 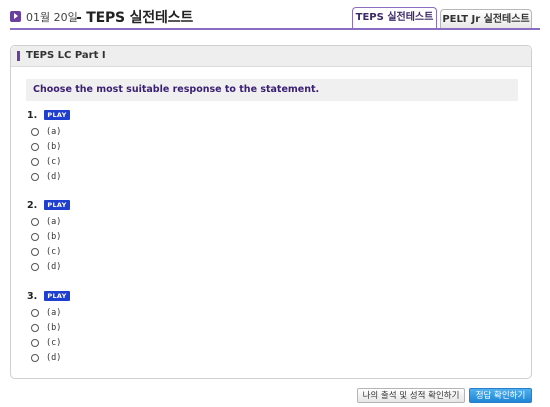 What do you see at coordinates (127, 240) in the screenshot?
I see `question-2: 2. PLAY (a) (b) (c) (d)` at bounding box center [127, 240].